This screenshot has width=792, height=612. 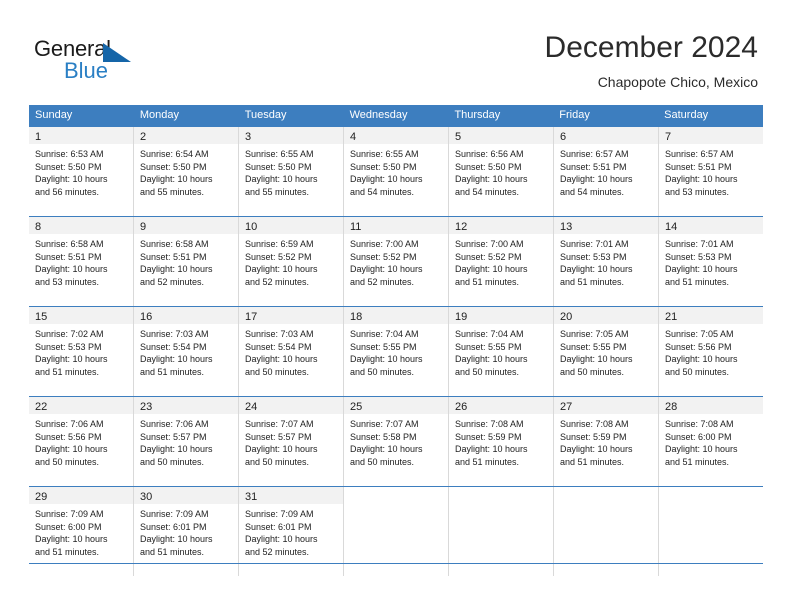 What do you see at coordinates (251, 407) in the screenshot?
I see `day-number: 24` at bounding box center [251, 407].